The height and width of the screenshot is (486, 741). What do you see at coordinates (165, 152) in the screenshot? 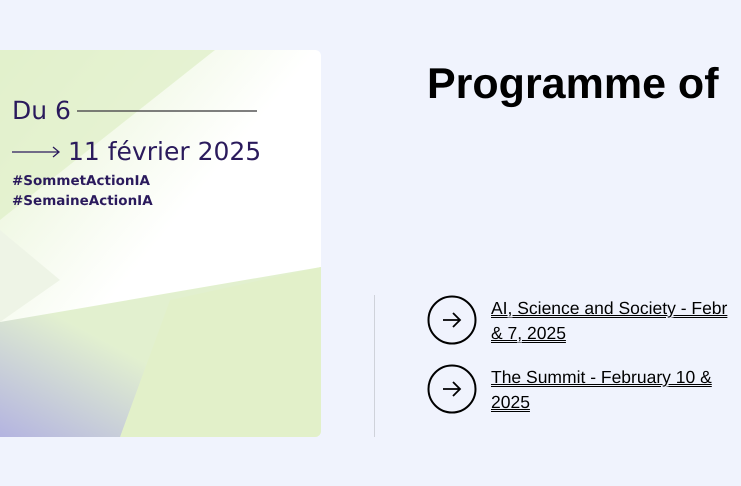
I see `date-end: 11 février 2025` at bounding box center [165, 152].